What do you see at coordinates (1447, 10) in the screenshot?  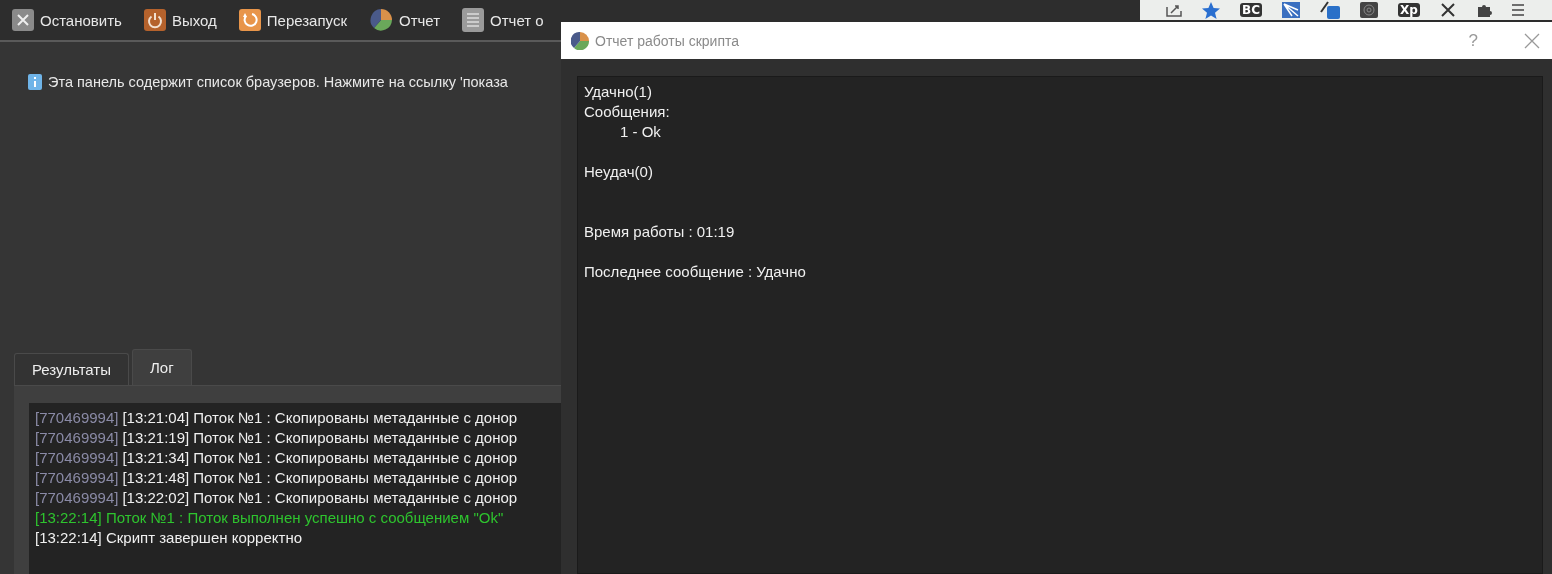 I see `tools-icon` at bounding box center [1447, 10].